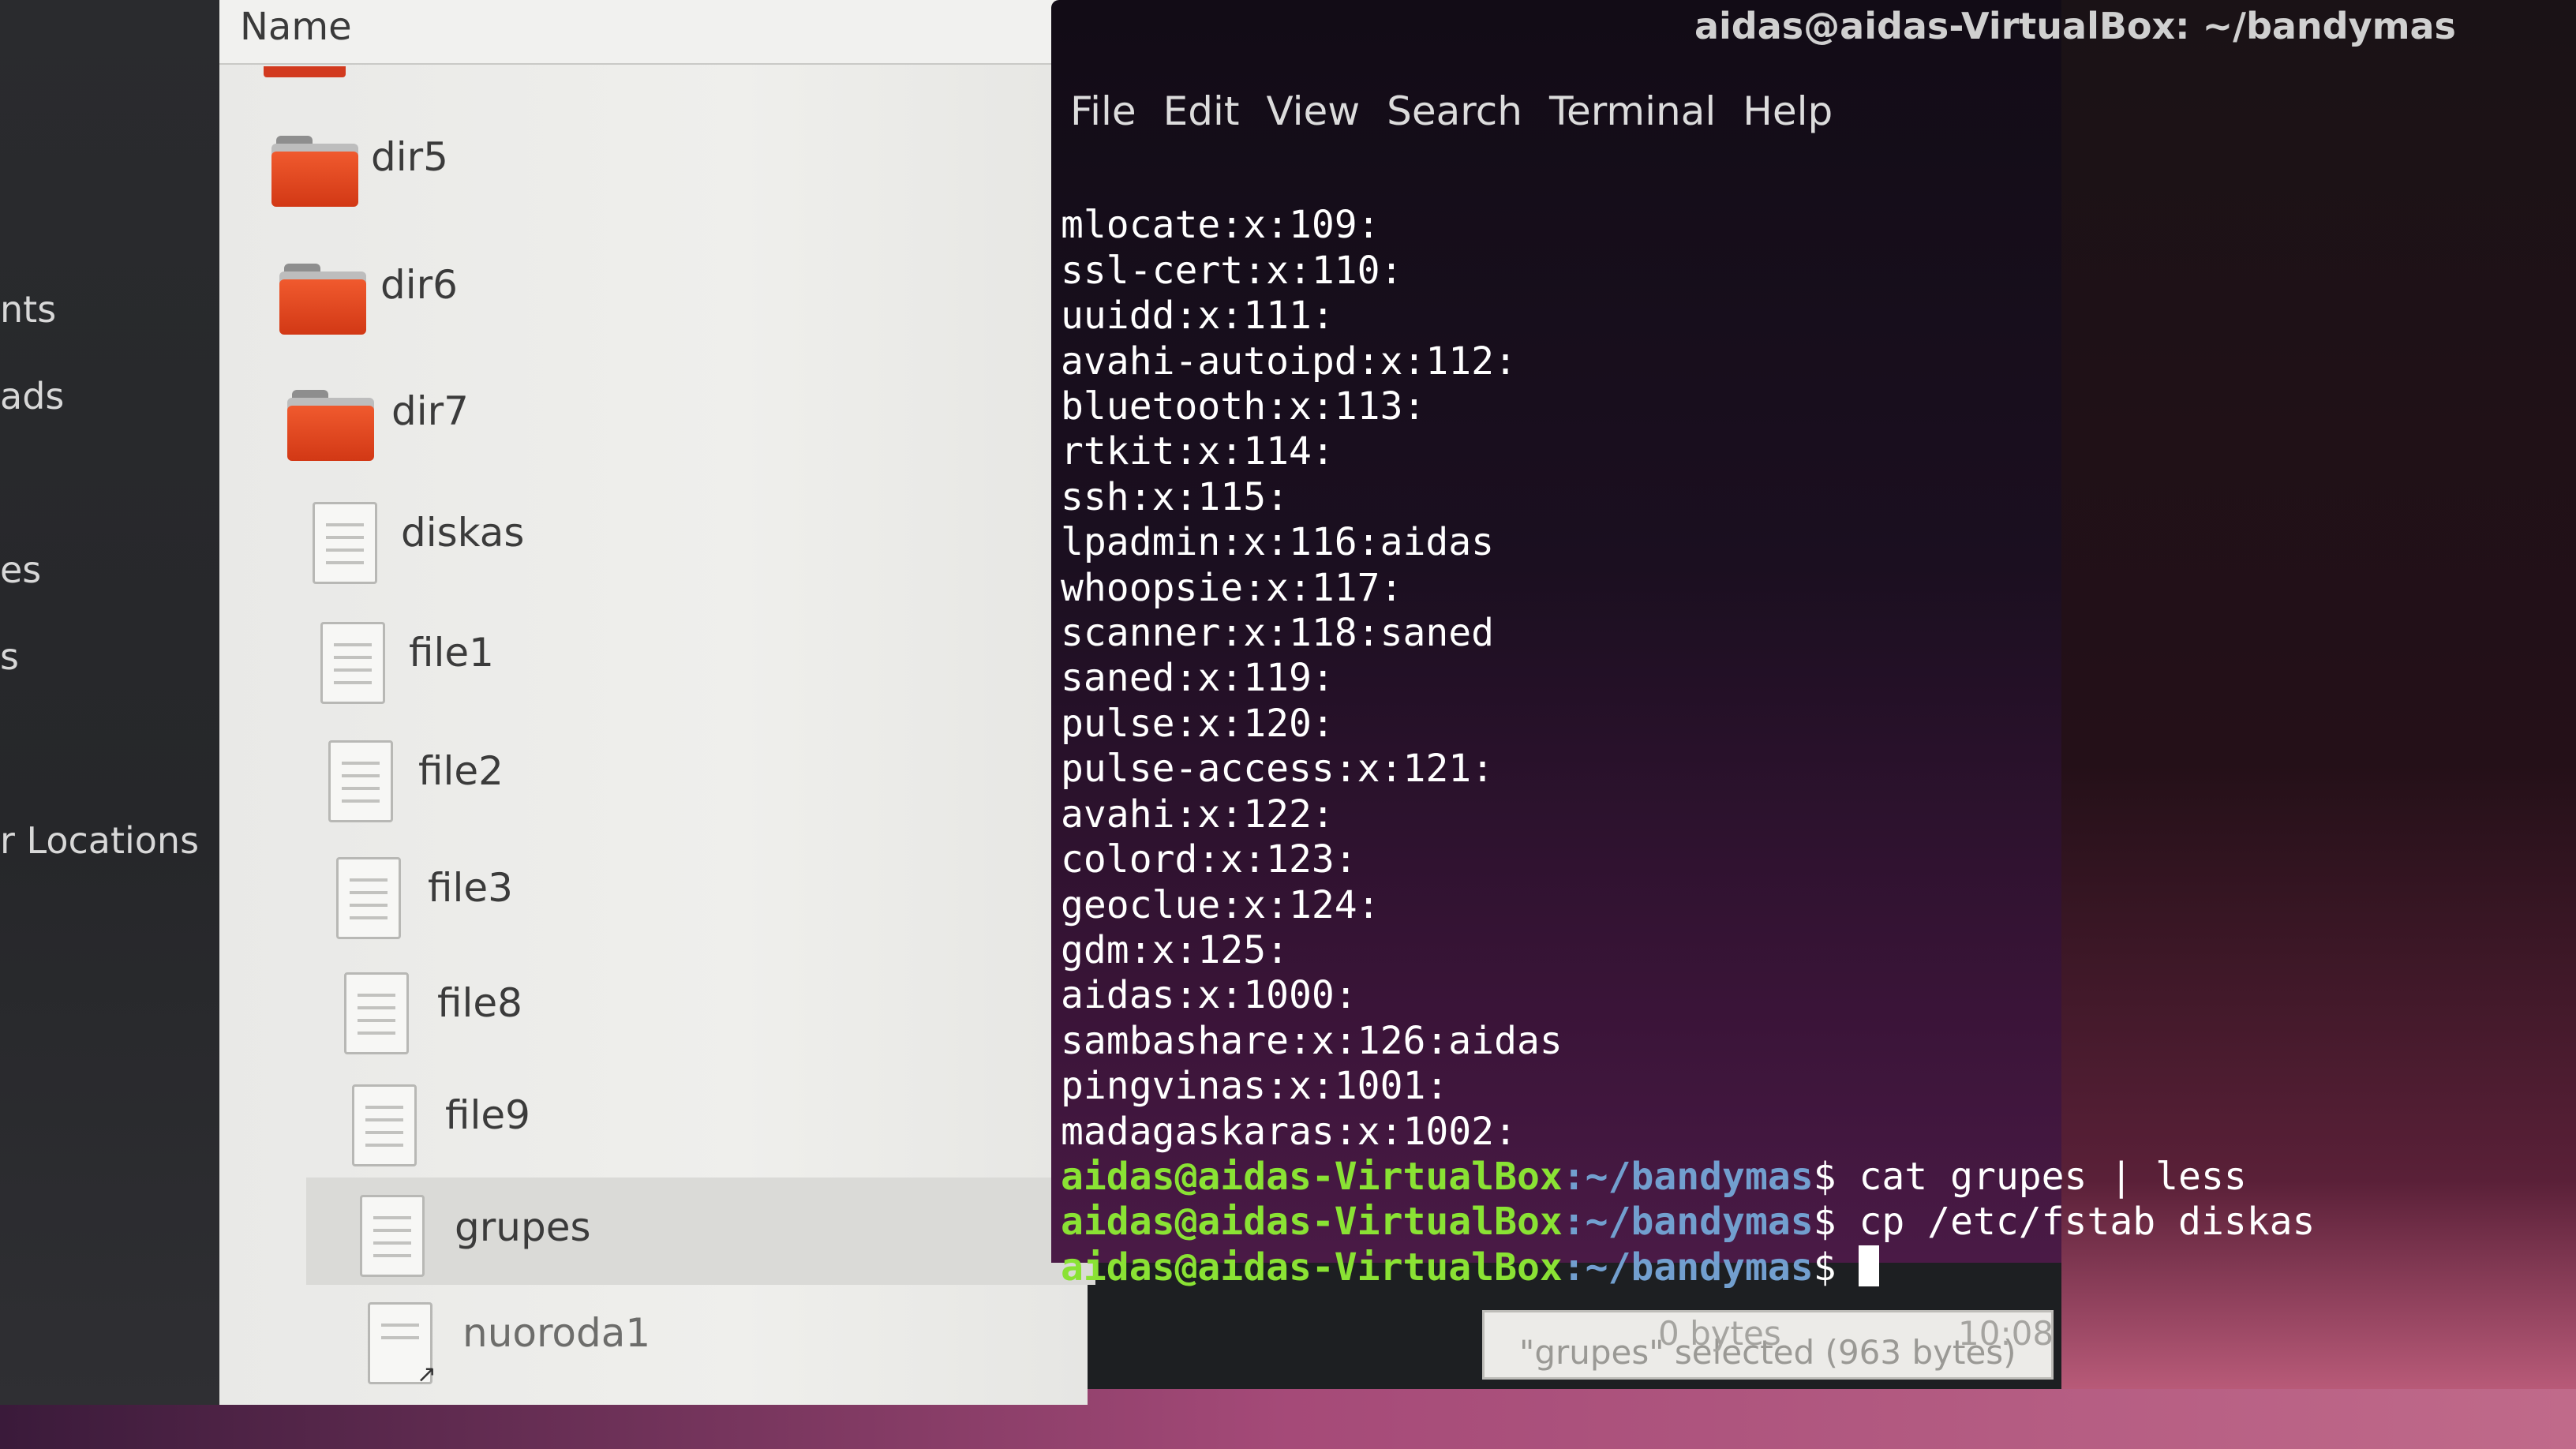 The height and width of the screenshot is (1449, 2576). What do you see at coordinates (1314, 111) in the screenshot?
I see `menu-view: View` at bounding box center [1314, 111].